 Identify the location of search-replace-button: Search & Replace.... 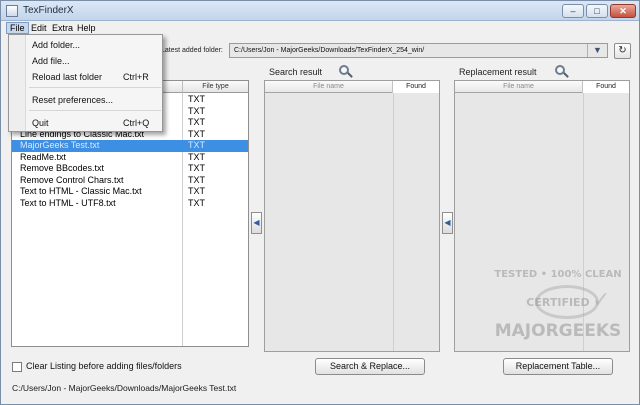
(370, 366).